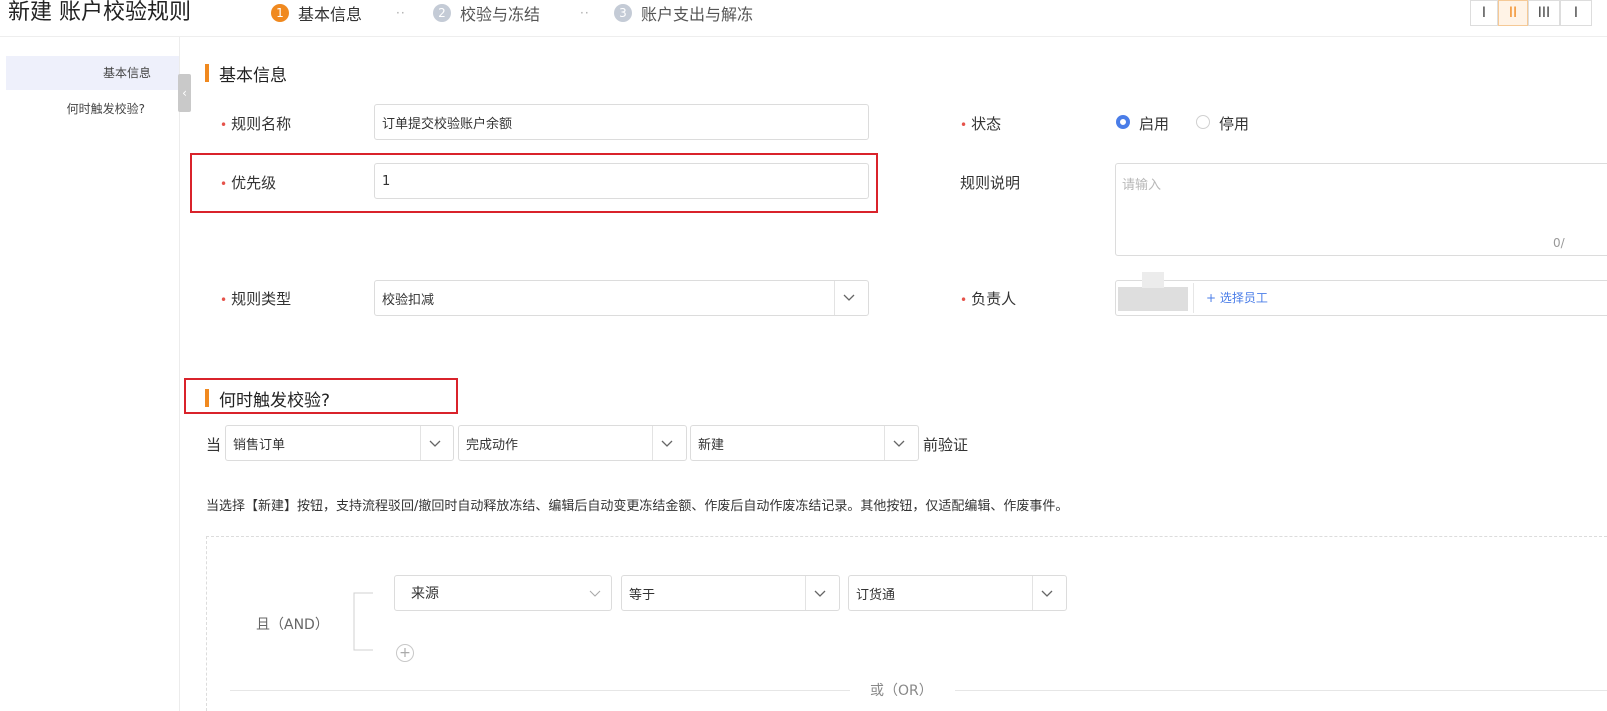 The height and width of the screenshot is (711, 1607). What do you see at coordinates (1154, 123) in the screenshot?
I see `status-enabled-label: 启用` at bounding box center [1154, 123].